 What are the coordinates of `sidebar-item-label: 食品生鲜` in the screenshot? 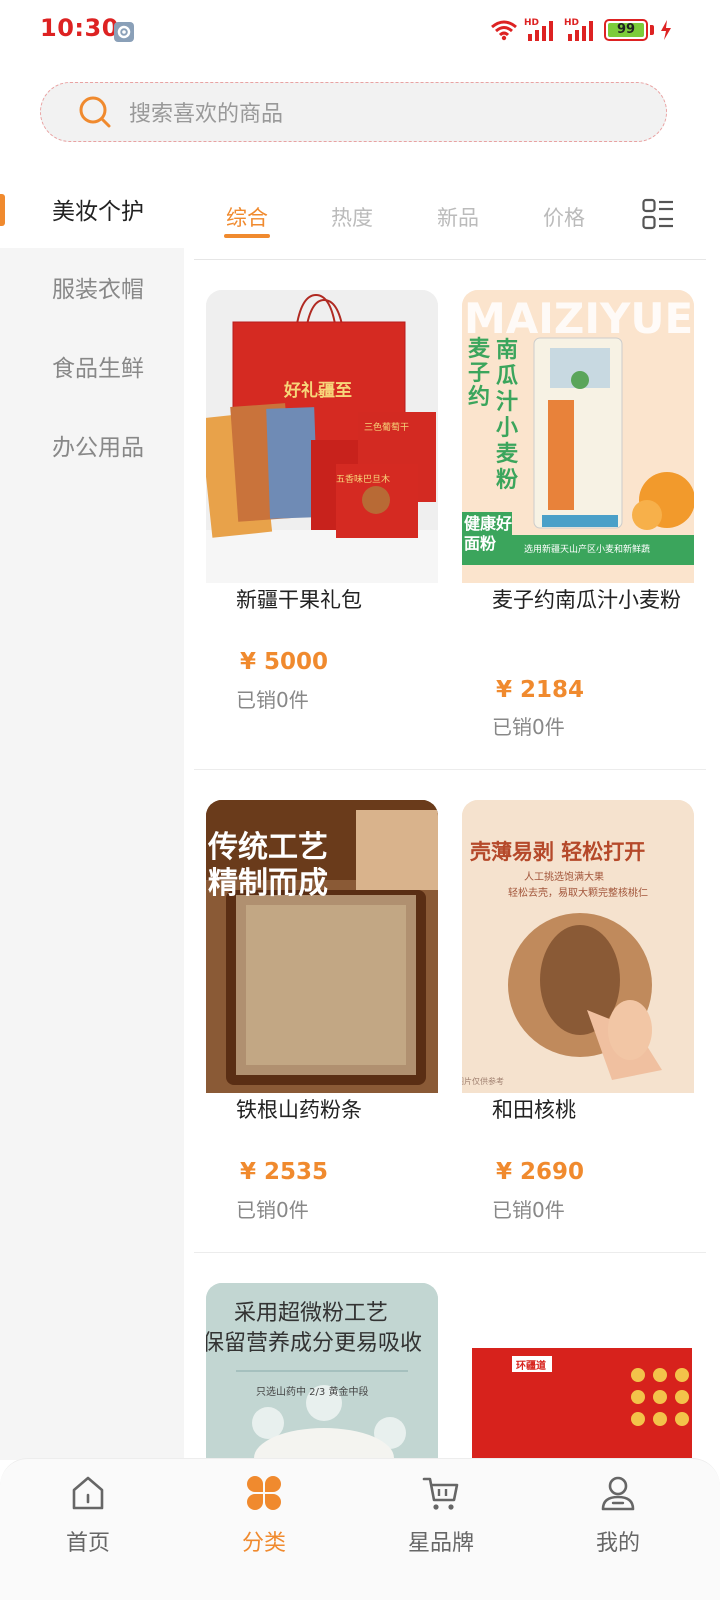 It's located at (98, 369).